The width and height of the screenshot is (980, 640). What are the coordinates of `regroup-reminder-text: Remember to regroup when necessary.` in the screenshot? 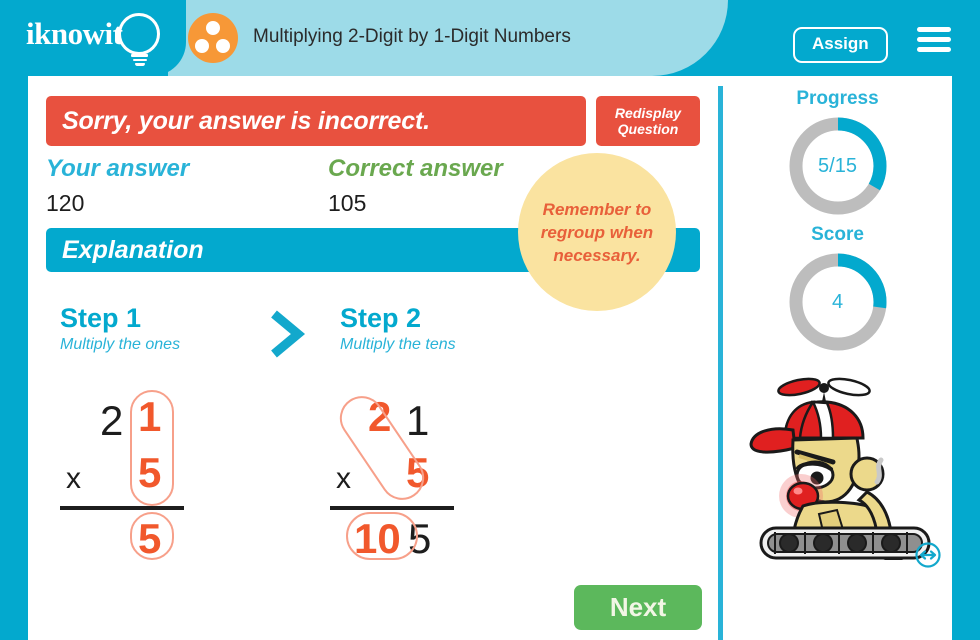 It's located at (597, 232).